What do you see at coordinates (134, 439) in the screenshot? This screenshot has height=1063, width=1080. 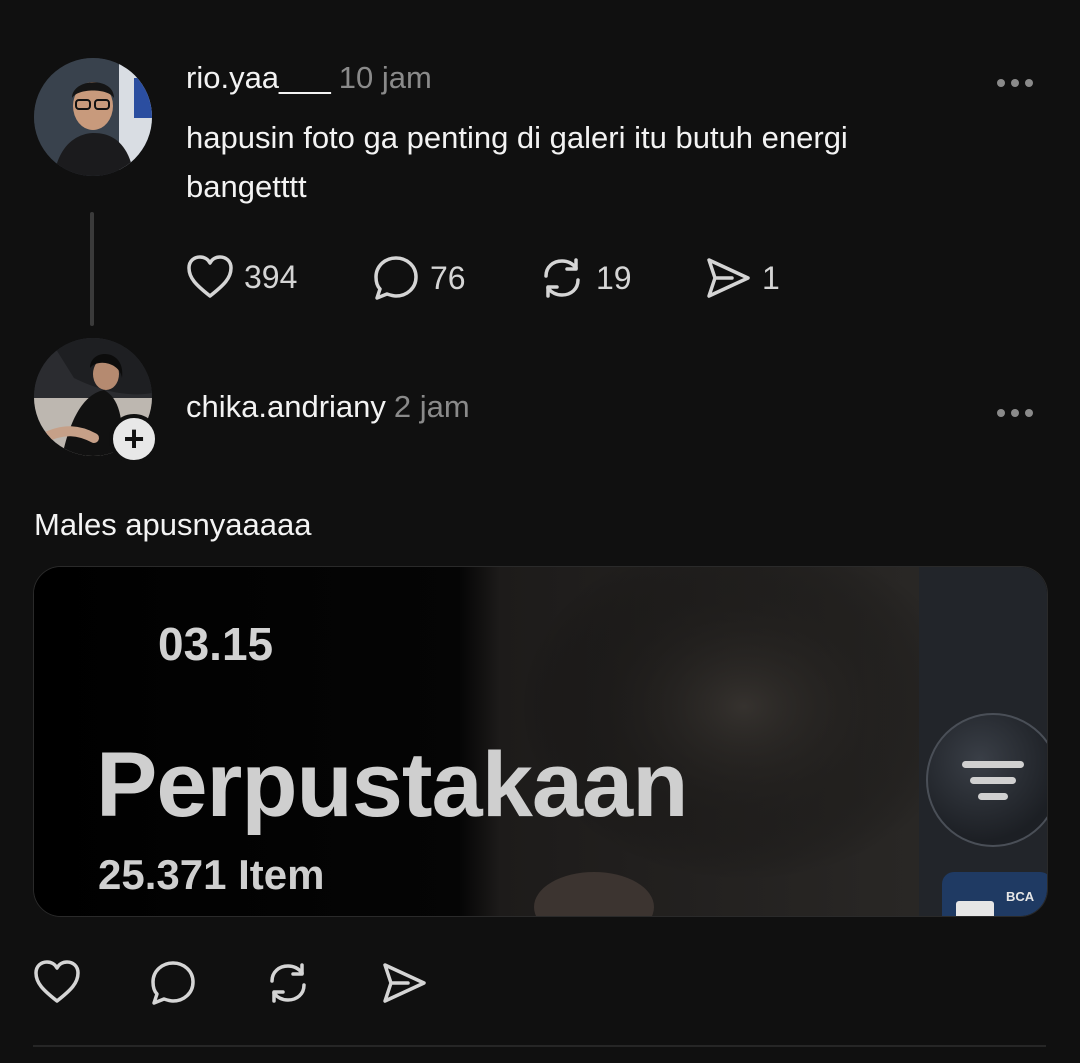 I see `follow-plus-icon: +` at bounding box center [134, 439].